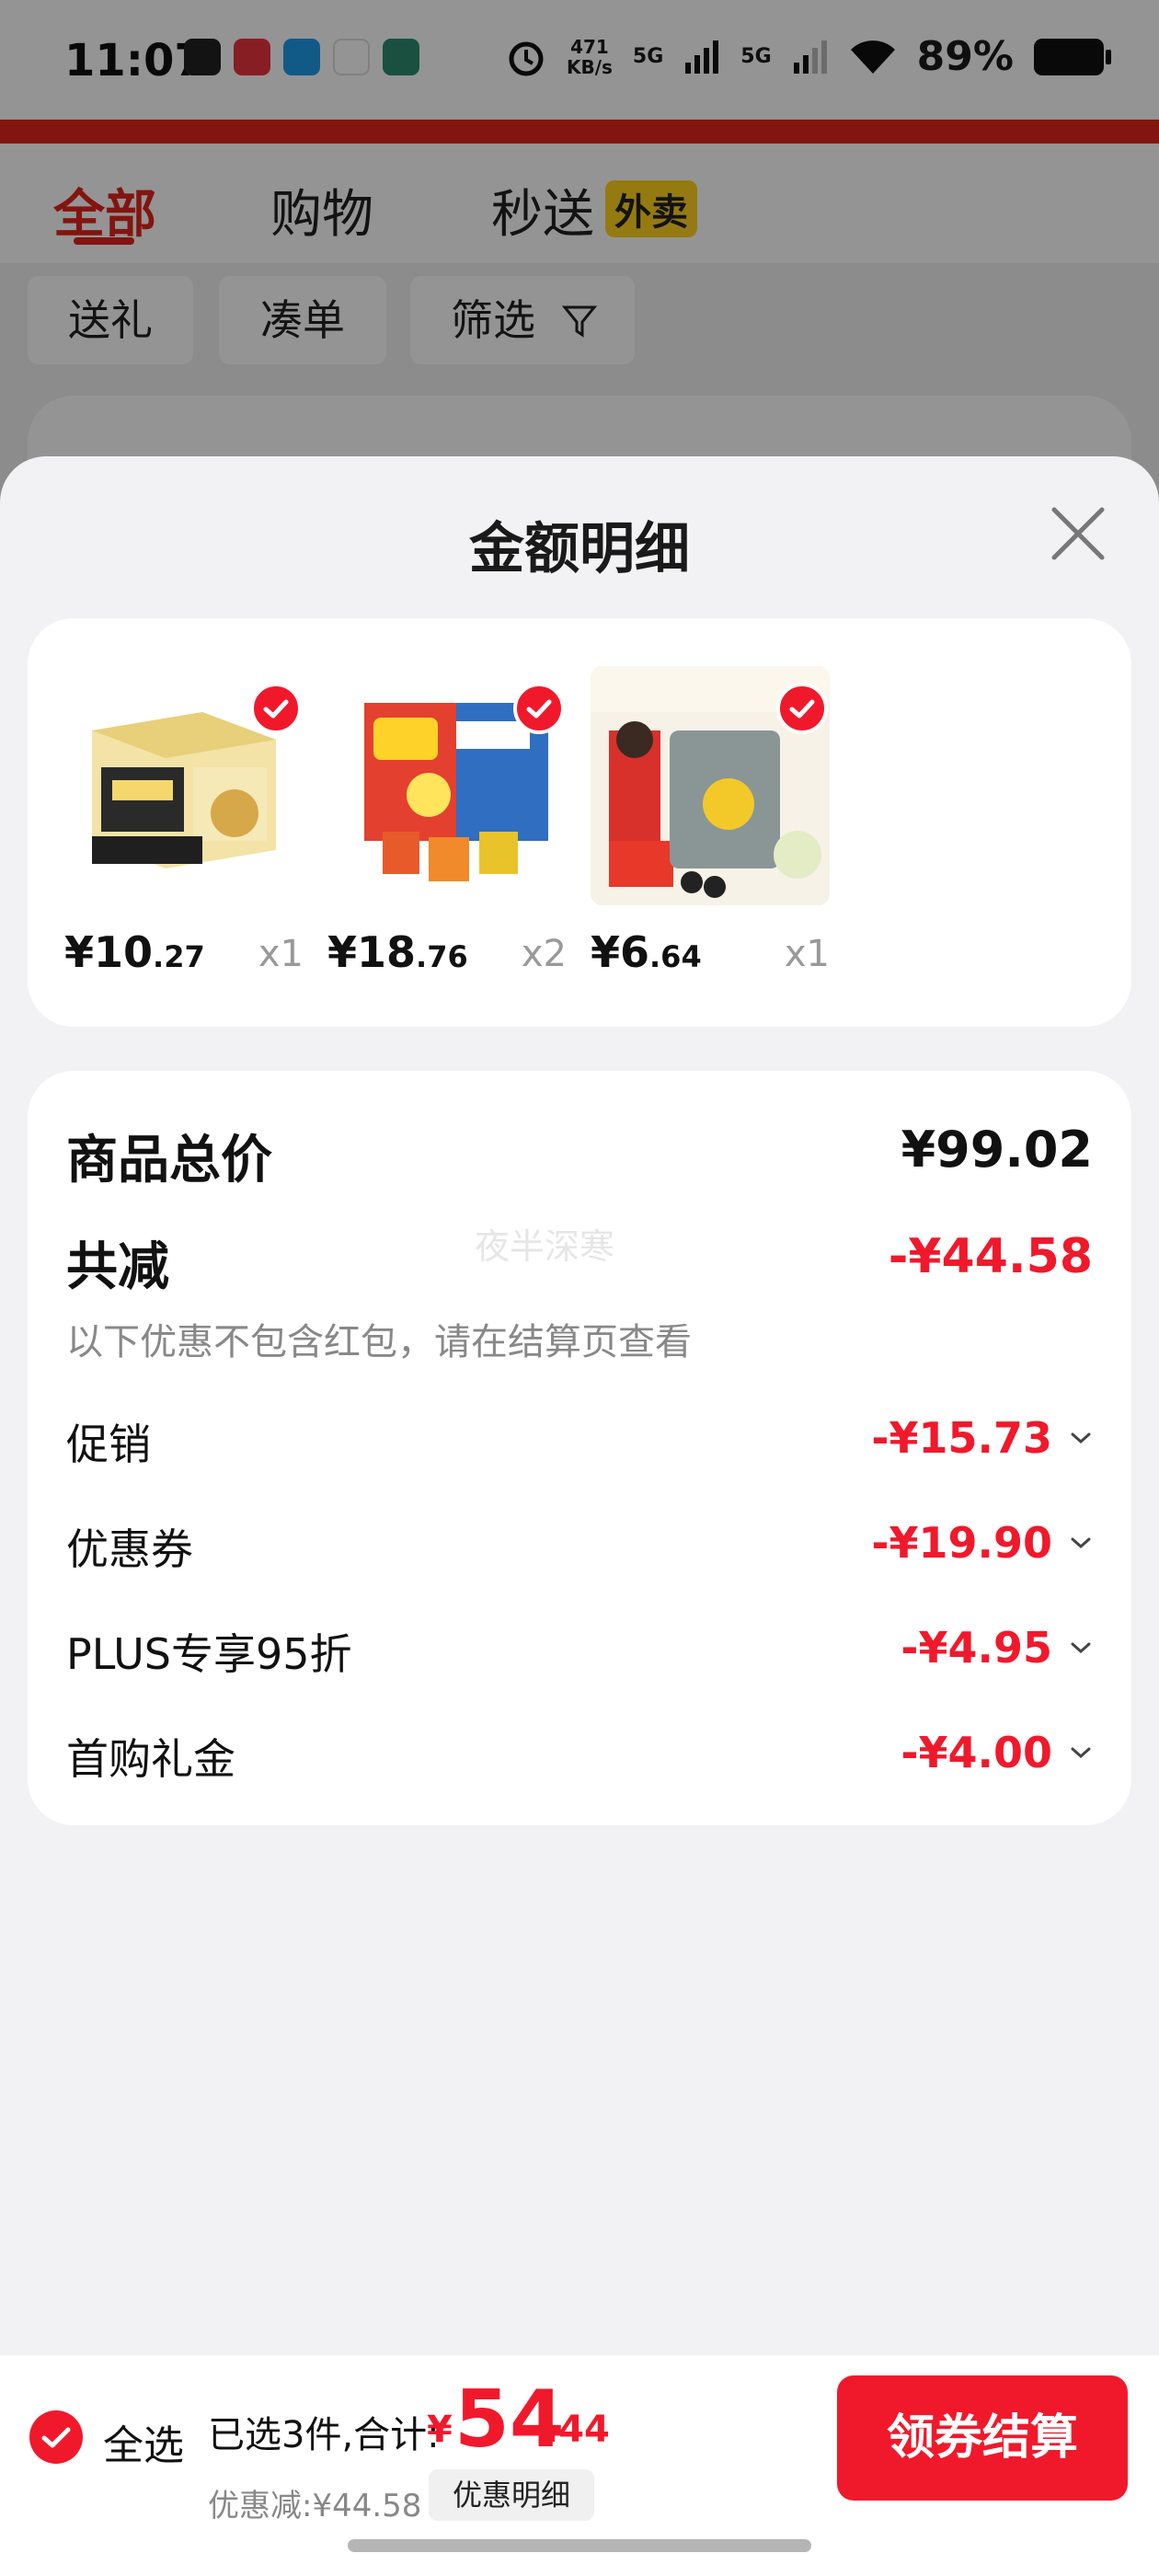 This screenshot has width=1159, height=2576. Describe the element at coordinates (511, 2495) in the screenshot. I see `discount-detail-button: 优惠明细` at that location.